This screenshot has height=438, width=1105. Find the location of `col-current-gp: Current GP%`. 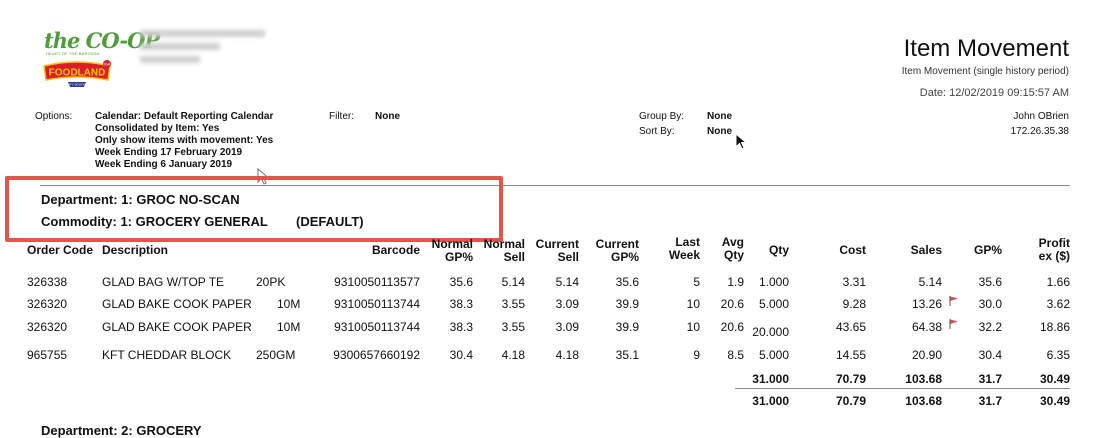

col-current-gp: Current GP% is located at coordinates (617, 250).